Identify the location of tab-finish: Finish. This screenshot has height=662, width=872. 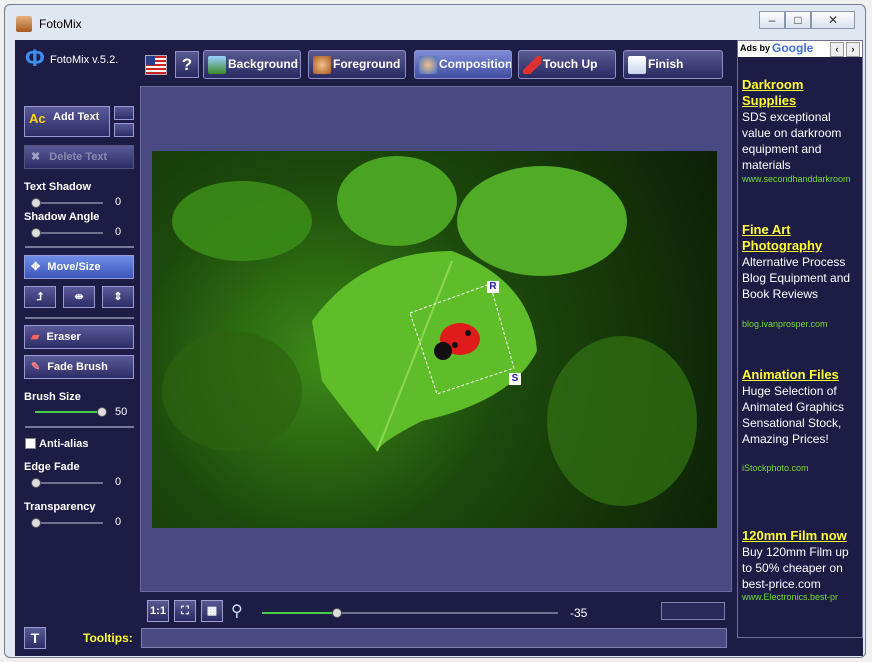
(673, 64).